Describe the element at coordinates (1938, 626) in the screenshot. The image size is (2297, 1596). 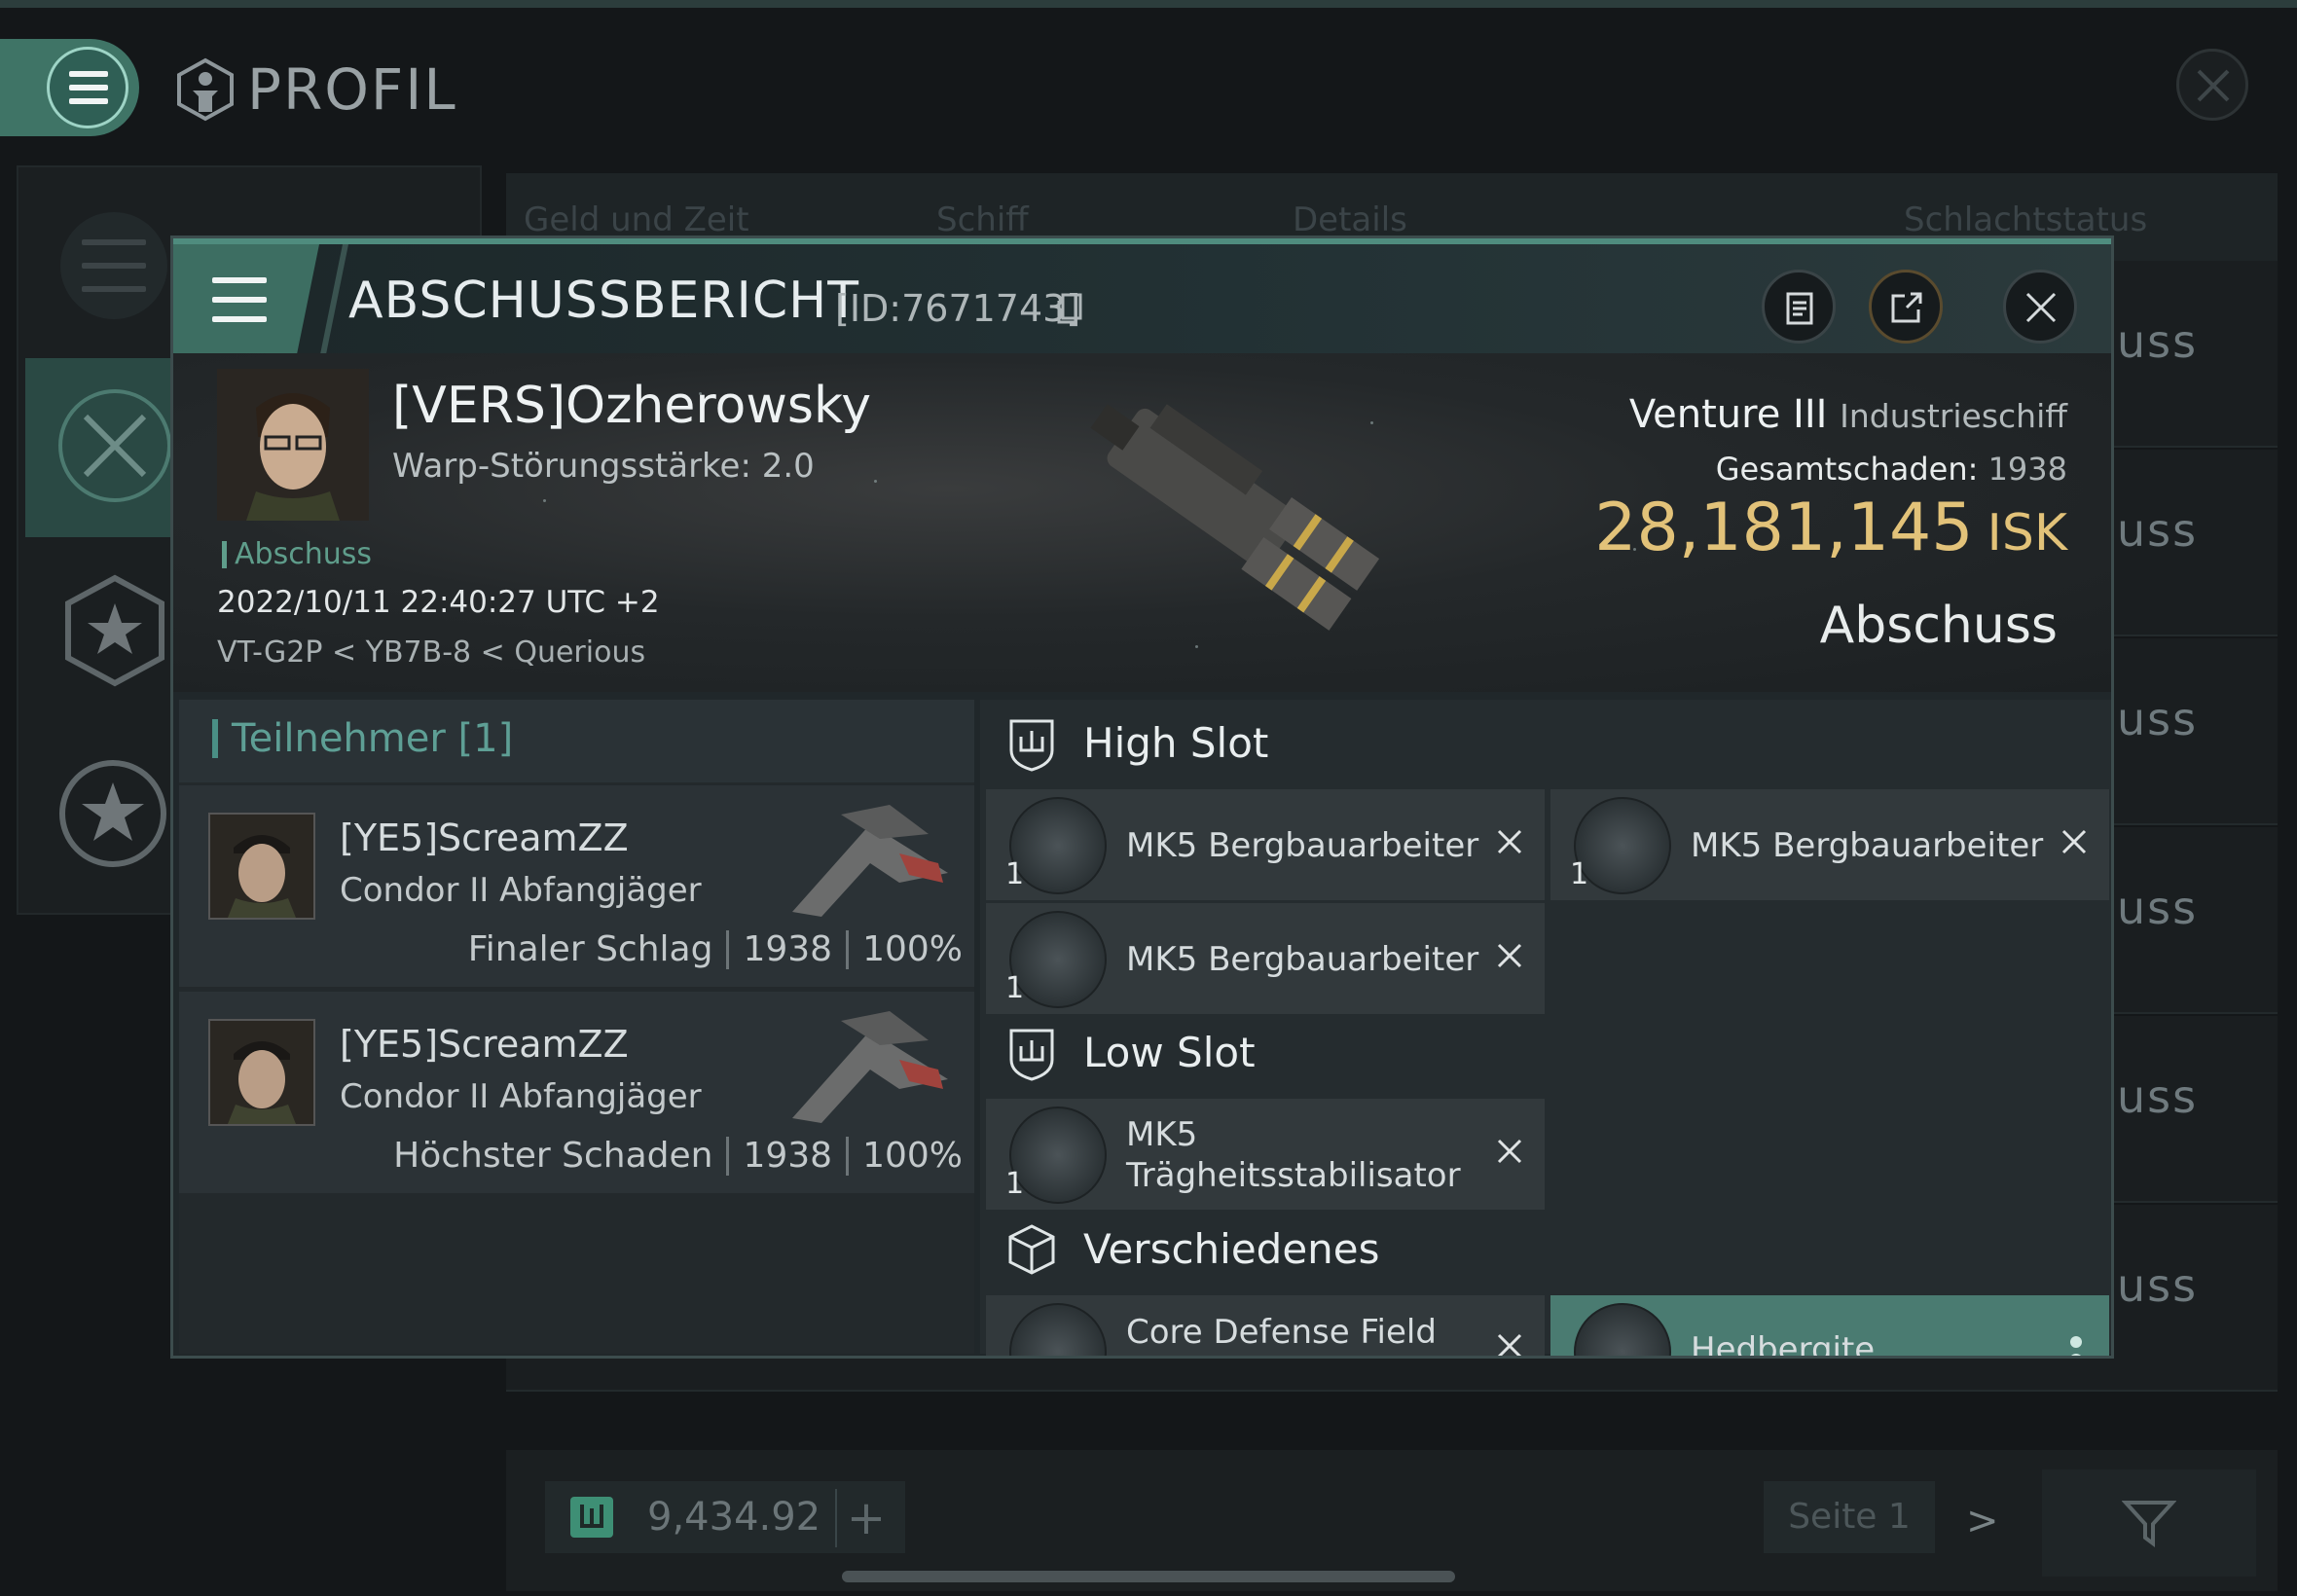
I see `kill-result-label: Abschuss` at that location.